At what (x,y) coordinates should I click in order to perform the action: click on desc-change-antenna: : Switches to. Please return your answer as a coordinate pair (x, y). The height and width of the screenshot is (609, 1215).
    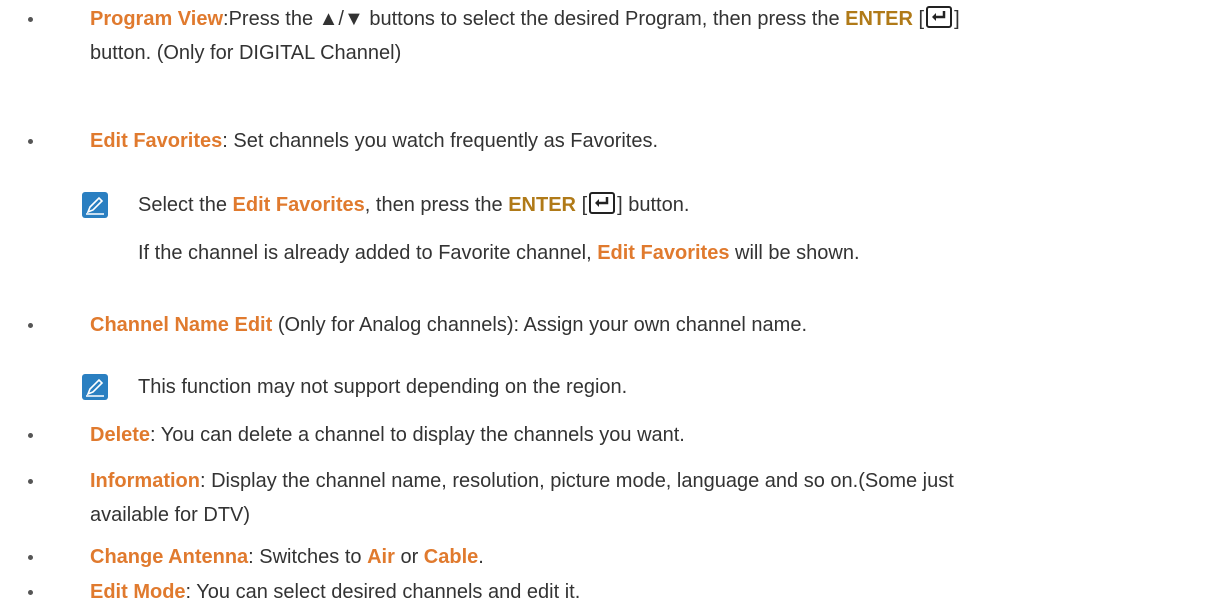
    Looking at the image, I should click on (308, 557).